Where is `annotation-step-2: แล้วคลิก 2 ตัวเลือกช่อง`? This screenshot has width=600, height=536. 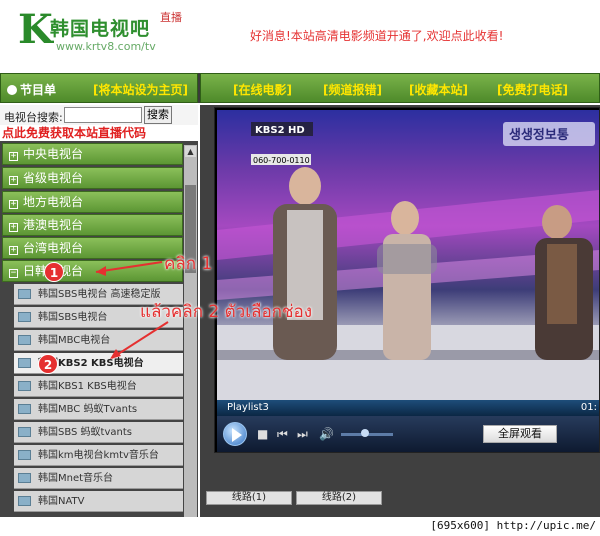
annotation-step-2: แล้วคลิก 2 ตัวเลือกช่อง is located at coordinates (226, 312).